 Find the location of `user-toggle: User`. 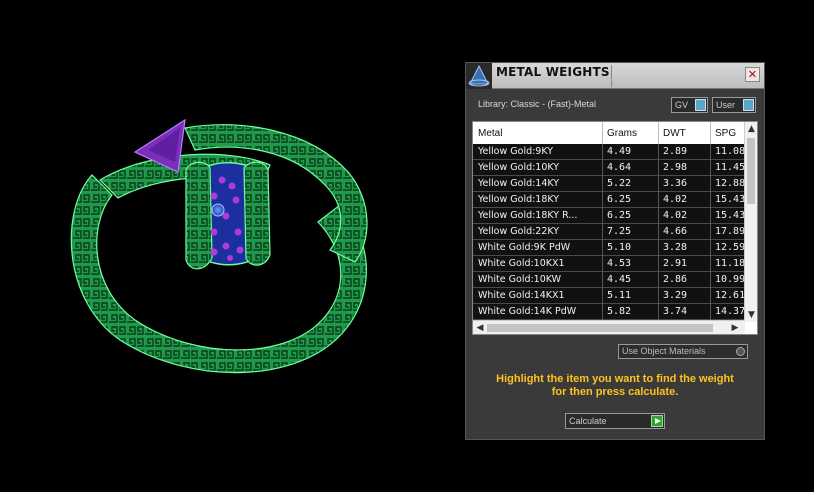

user-toggle: User is located at coordinates (734, 105).